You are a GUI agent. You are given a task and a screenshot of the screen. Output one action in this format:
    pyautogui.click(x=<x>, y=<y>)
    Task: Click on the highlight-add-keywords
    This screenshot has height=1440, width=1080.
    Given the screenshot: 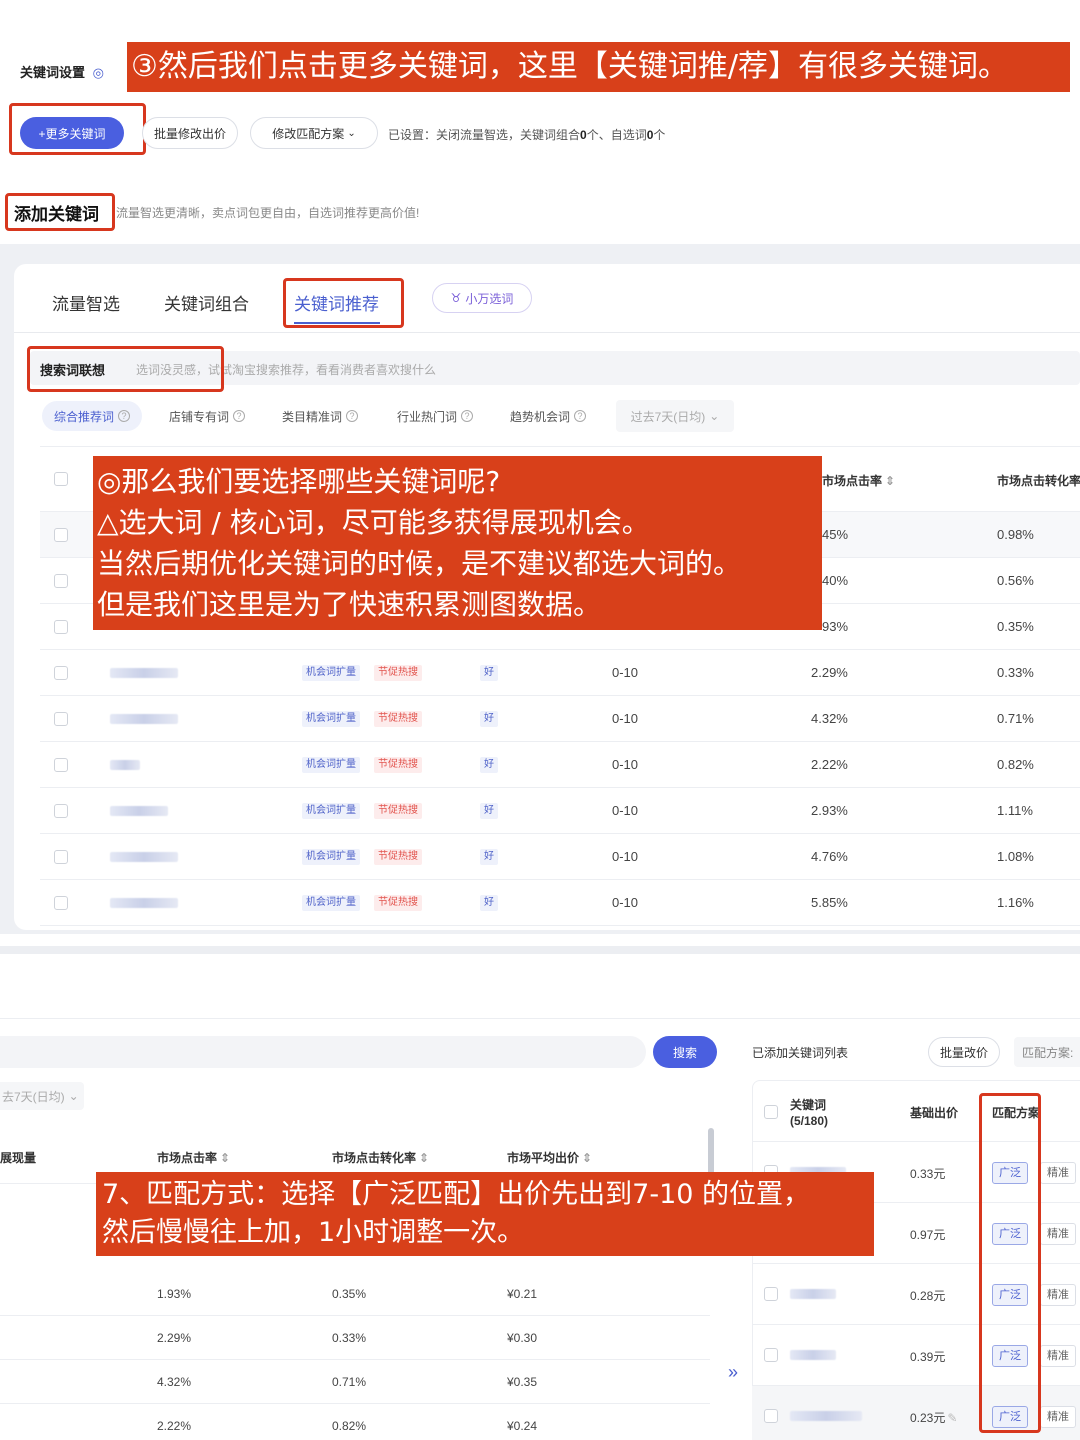 What is the action you would take?
    pyautogui.click(x=60, y=212)
    